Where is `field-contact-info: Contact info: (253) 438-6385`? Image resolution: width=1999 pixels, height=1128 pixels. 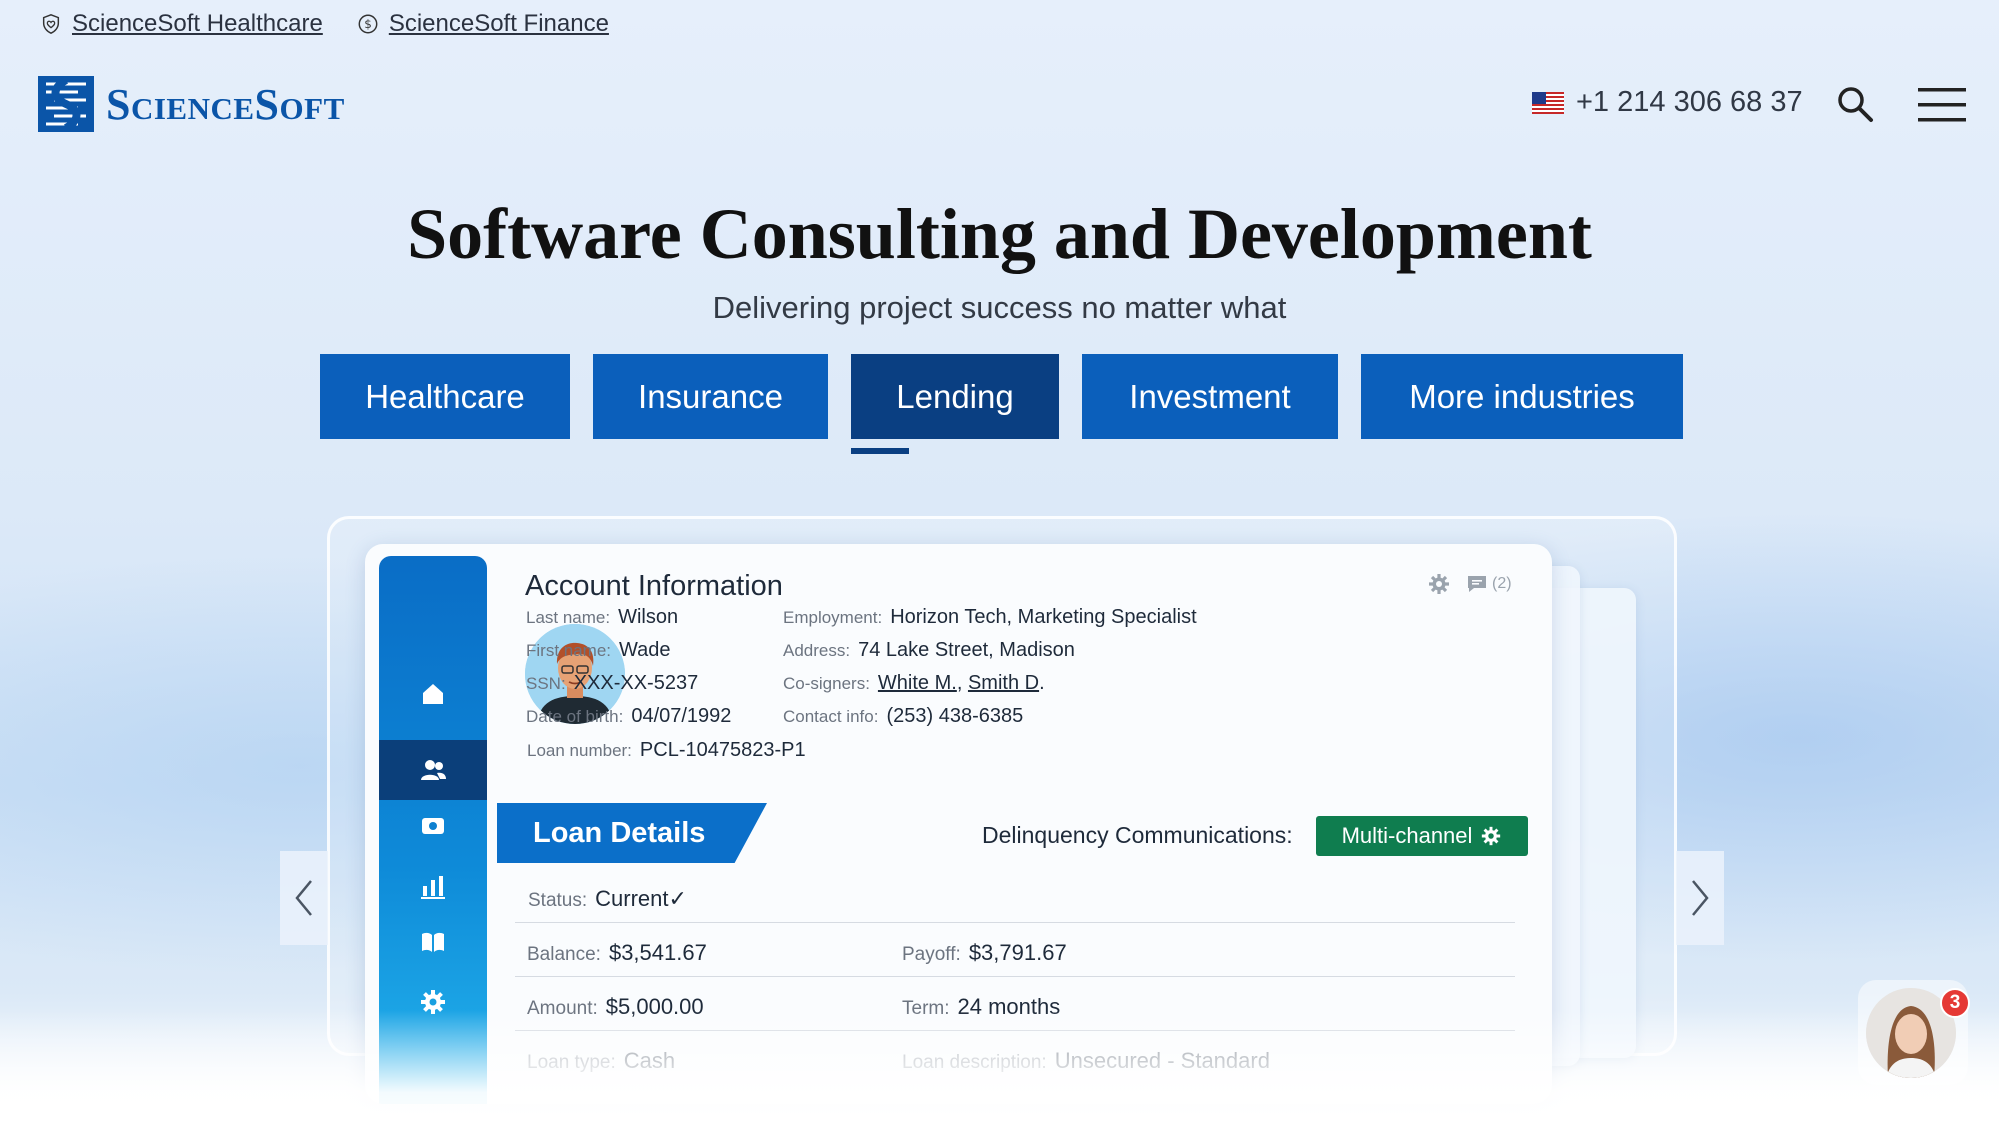 field-contact-info: Contact info: (253) 438-6385 is located at coordinates (903, 716).